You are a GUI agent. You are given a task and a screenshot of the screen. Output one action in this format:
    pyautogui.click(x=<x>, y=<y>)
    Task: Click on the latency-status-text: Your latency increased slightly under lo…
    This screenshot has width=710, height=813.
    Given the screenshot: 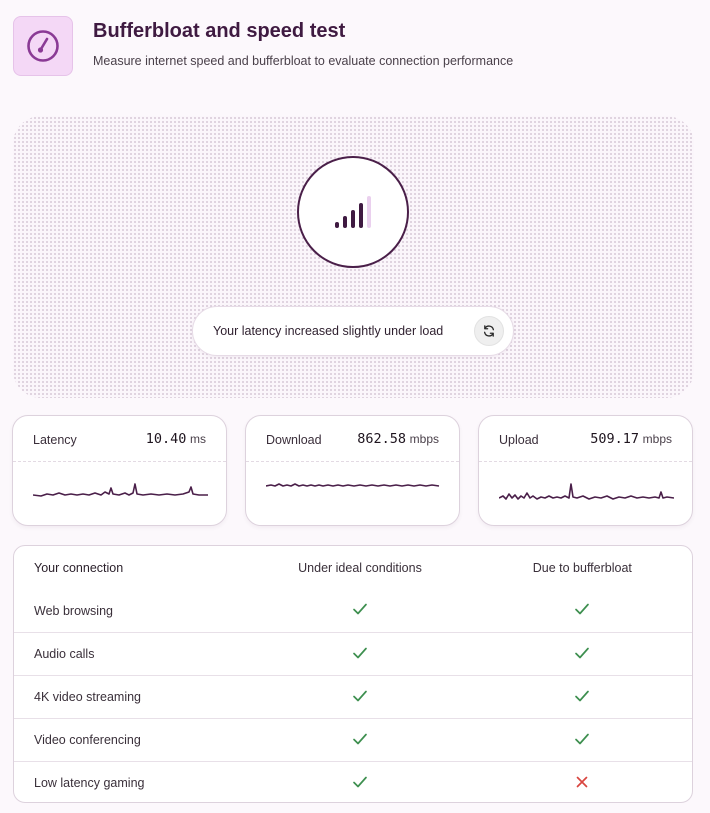 What is the action you would take?
    pyautogui.click(x=328, y=331)
    